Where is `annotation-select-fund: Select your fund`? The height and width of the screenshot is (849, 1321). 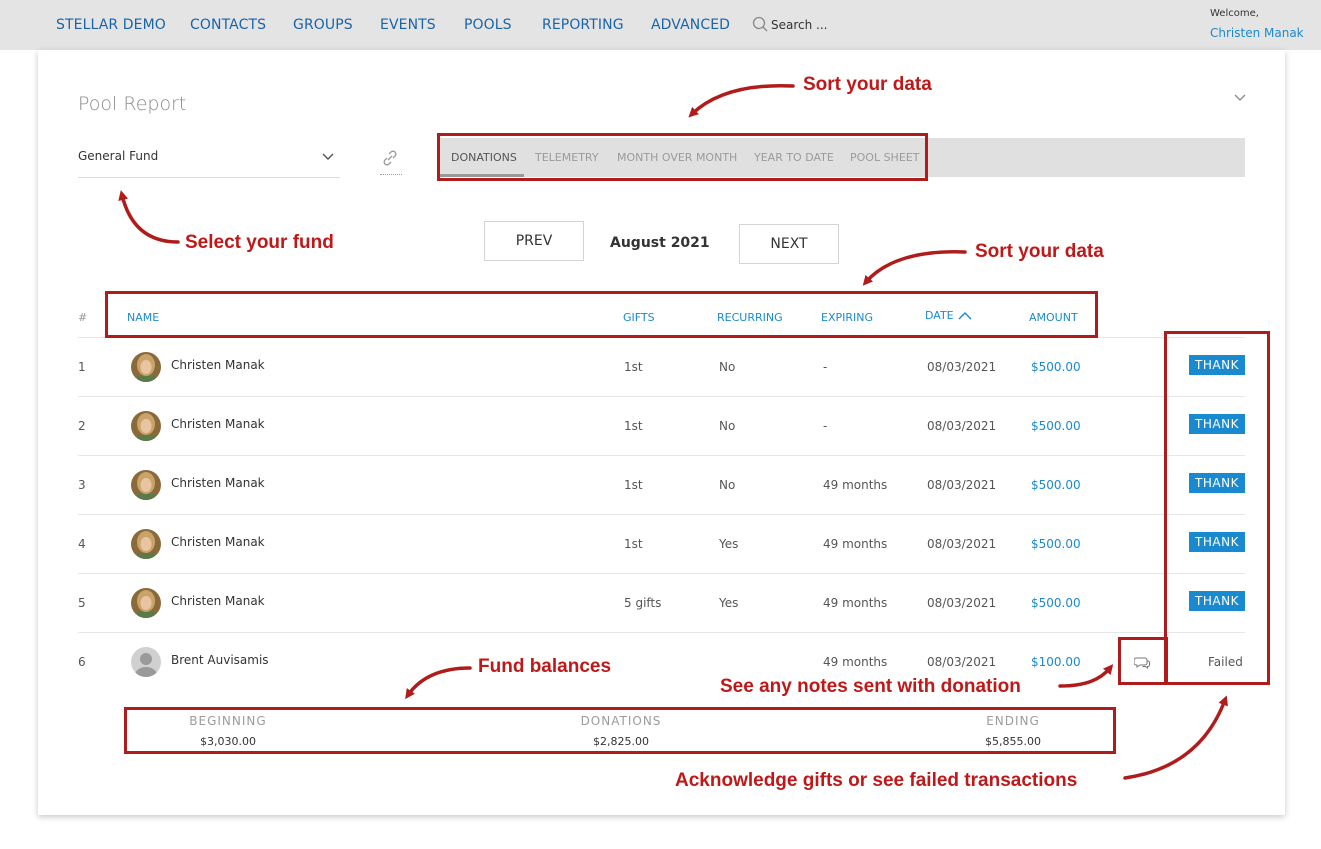
annotation-select-fund: Select your fund is located at coordinates (259, 242).